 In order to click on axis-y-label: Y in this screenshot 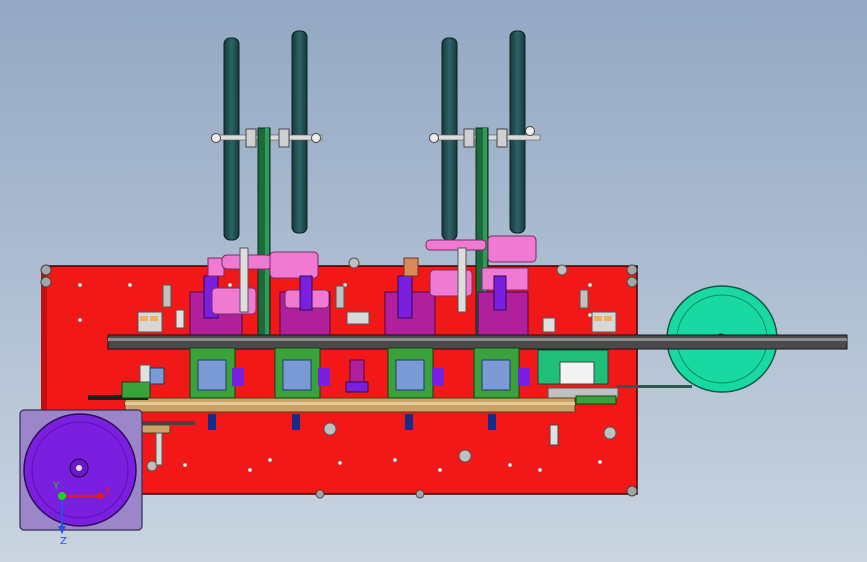, I will do `click(56, 486)`.